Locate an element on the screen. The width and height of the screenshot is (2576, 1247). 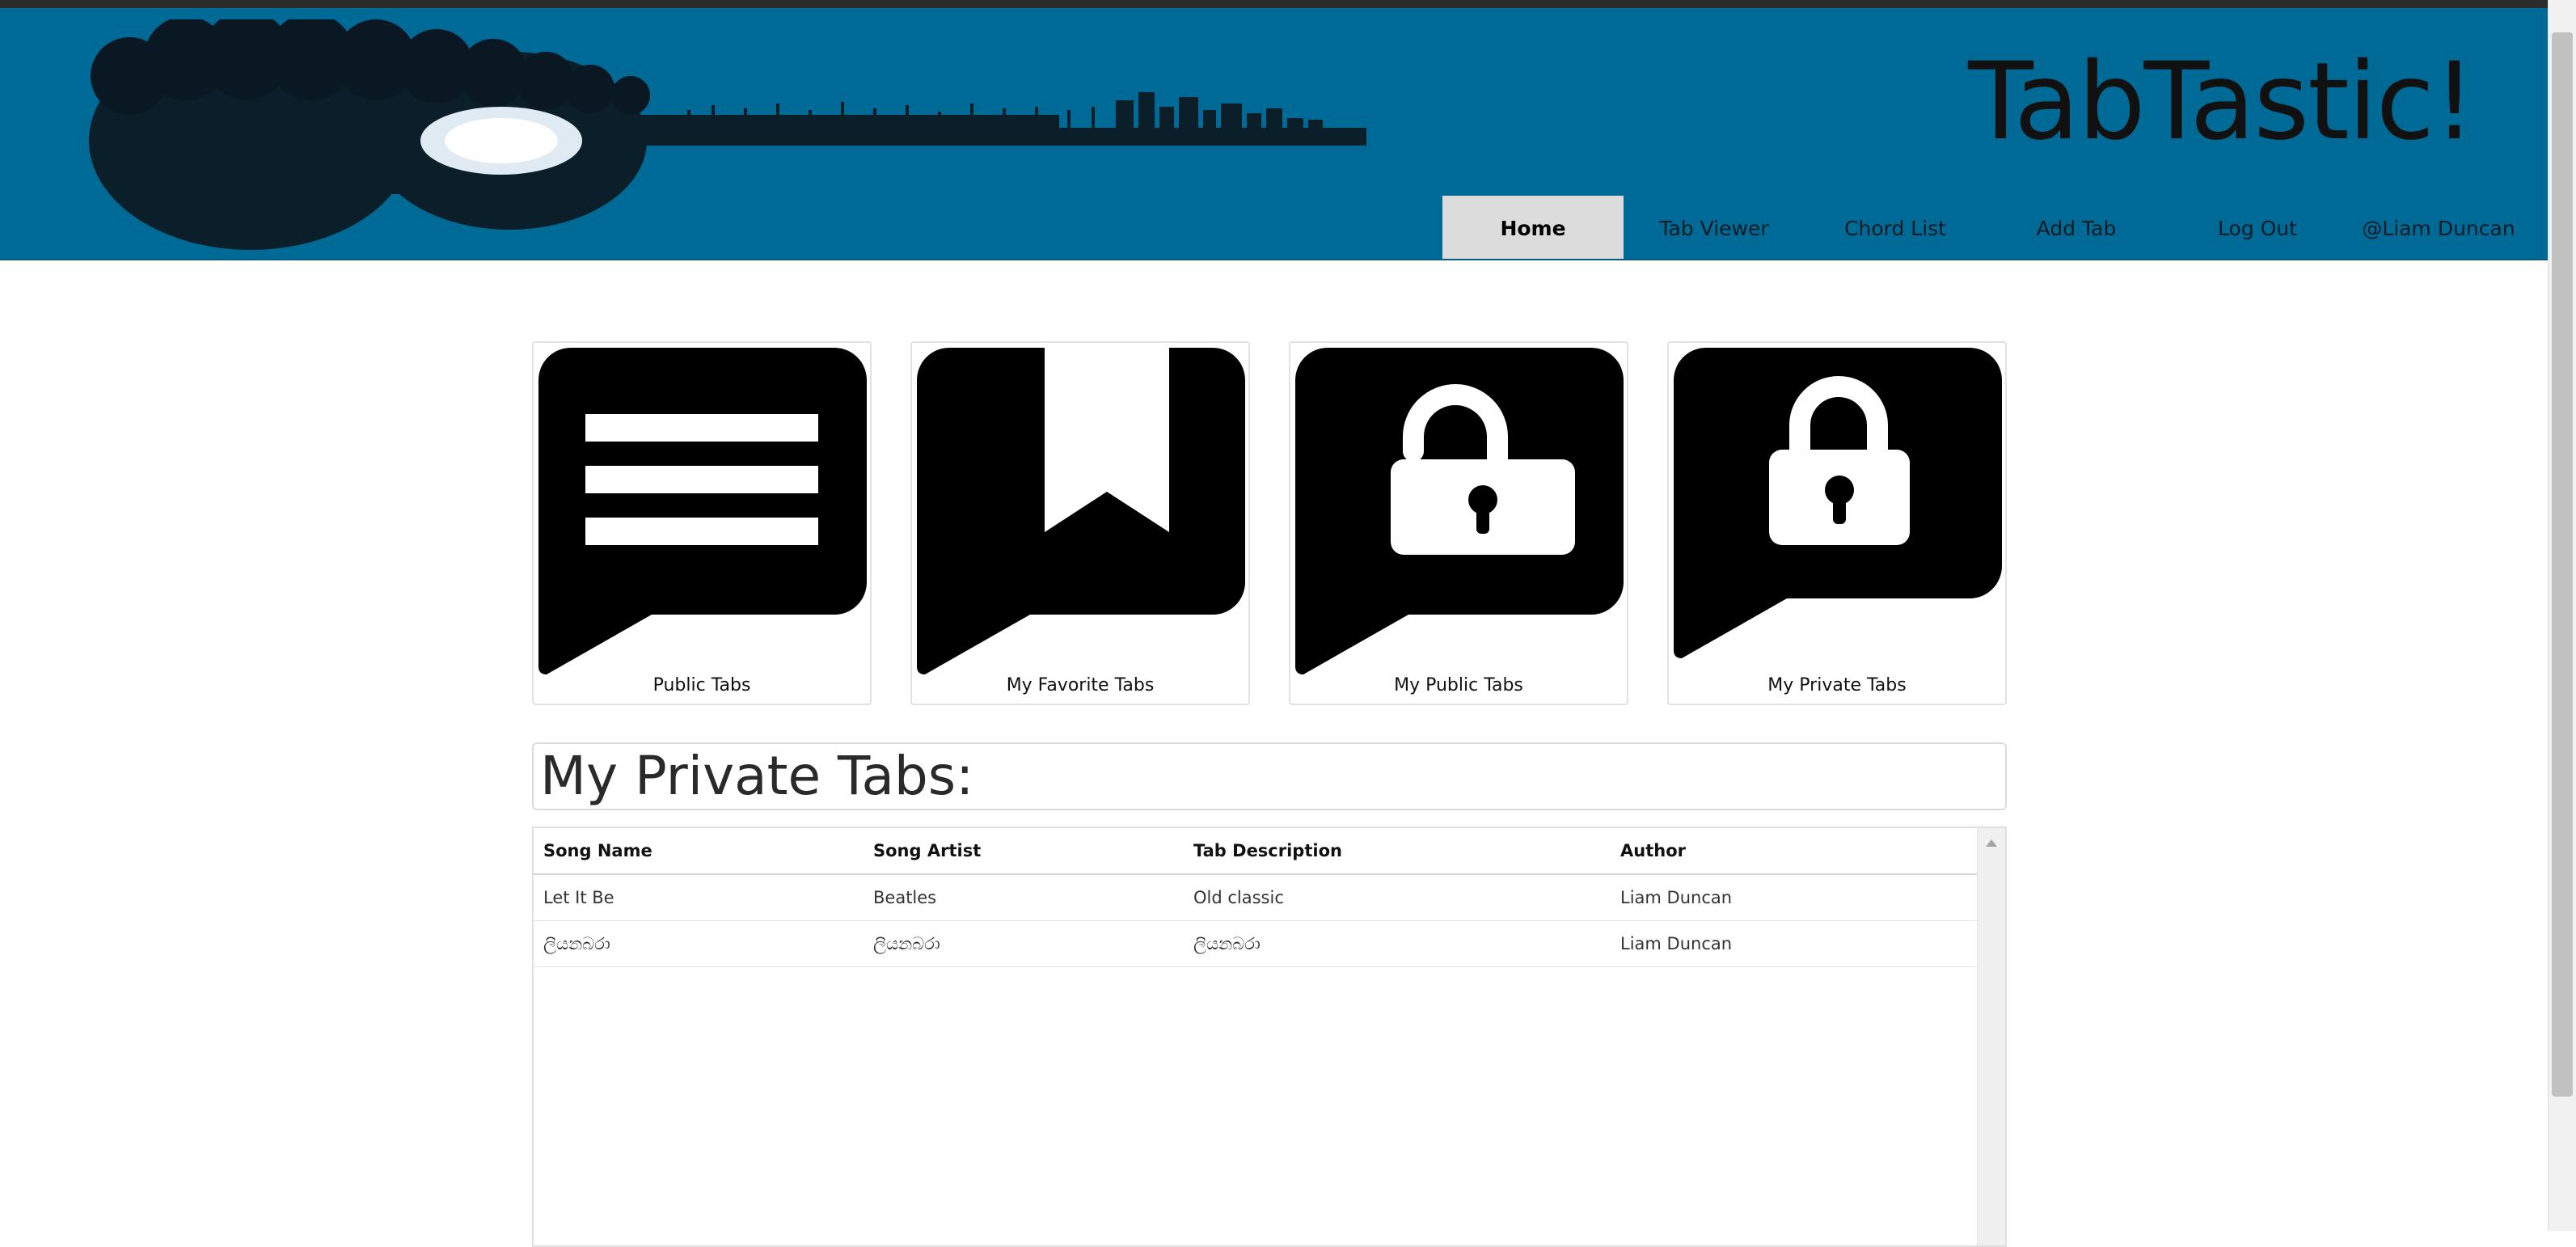
column-header-song-name: Song Name is located at coordinates (597, 850).